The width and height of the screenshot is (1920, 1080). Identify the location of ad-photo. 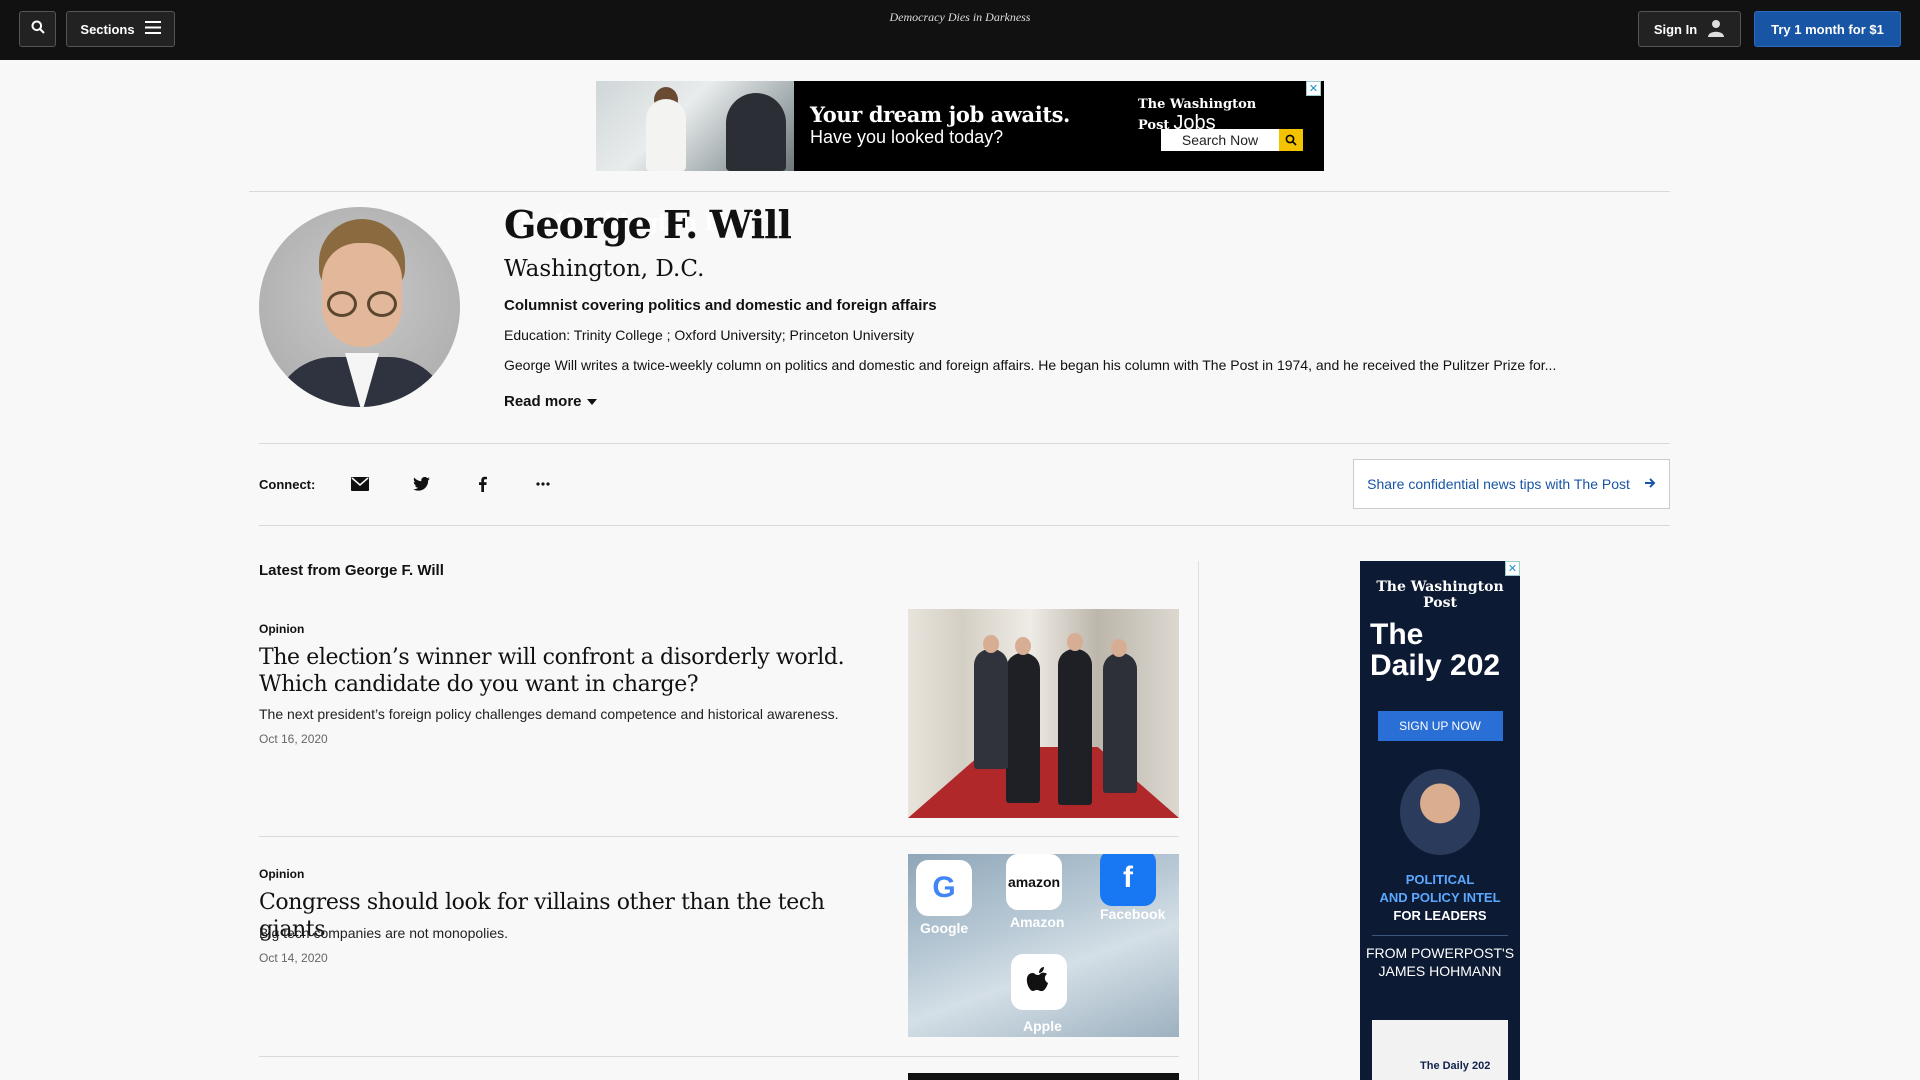
(695, 126).